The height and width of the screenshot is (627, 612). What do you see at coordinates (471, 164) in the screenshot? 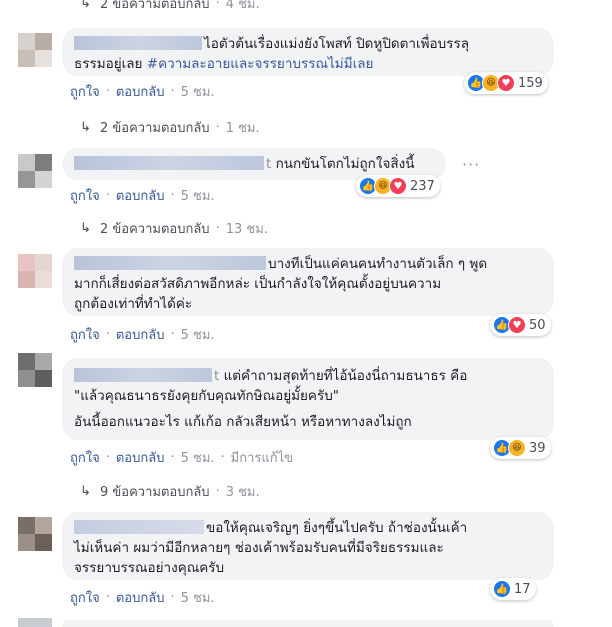
I see `more-options-icon: ···` at bounding box center [471, 164].